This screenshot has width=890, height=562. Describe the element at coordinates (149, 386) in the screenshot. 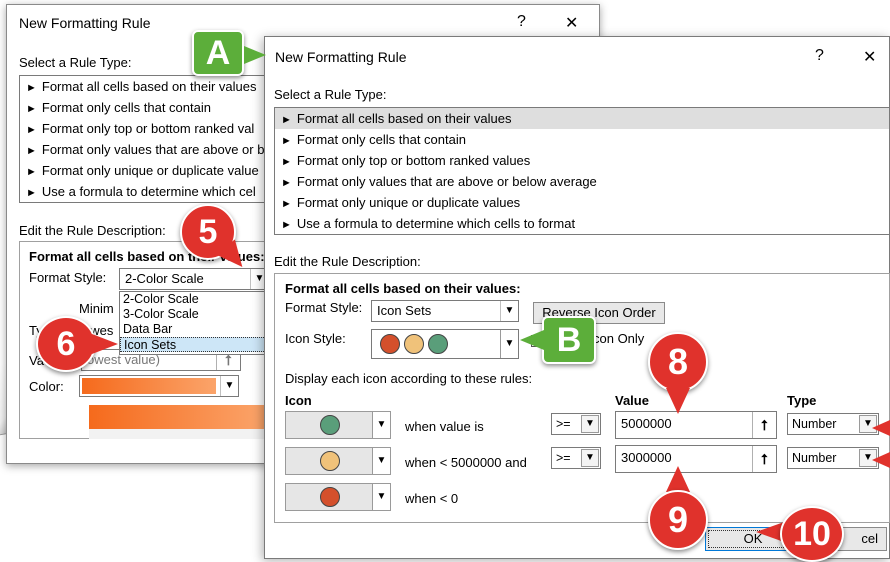

I see `color-swatch` at that location.